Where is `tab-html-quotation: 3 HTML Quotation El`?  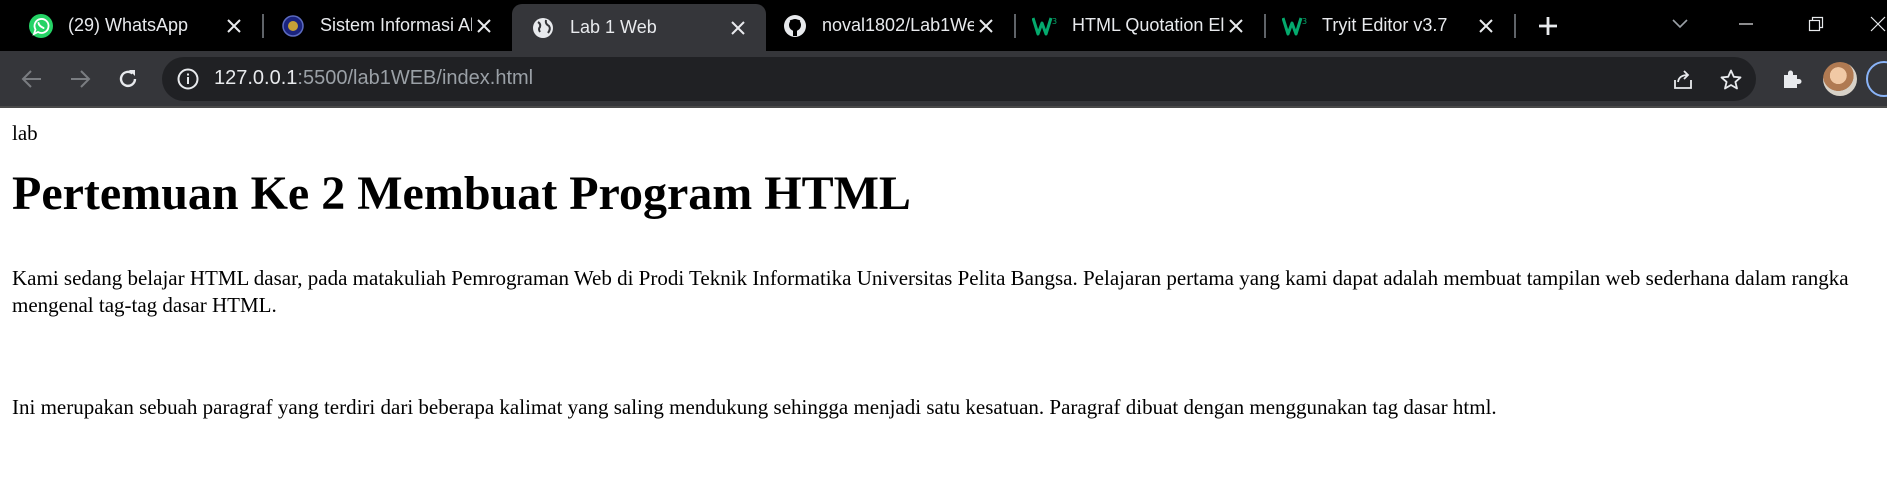 tab-html-quotation: 3 HTML Quotation El is located at coordinates (1140, 25).